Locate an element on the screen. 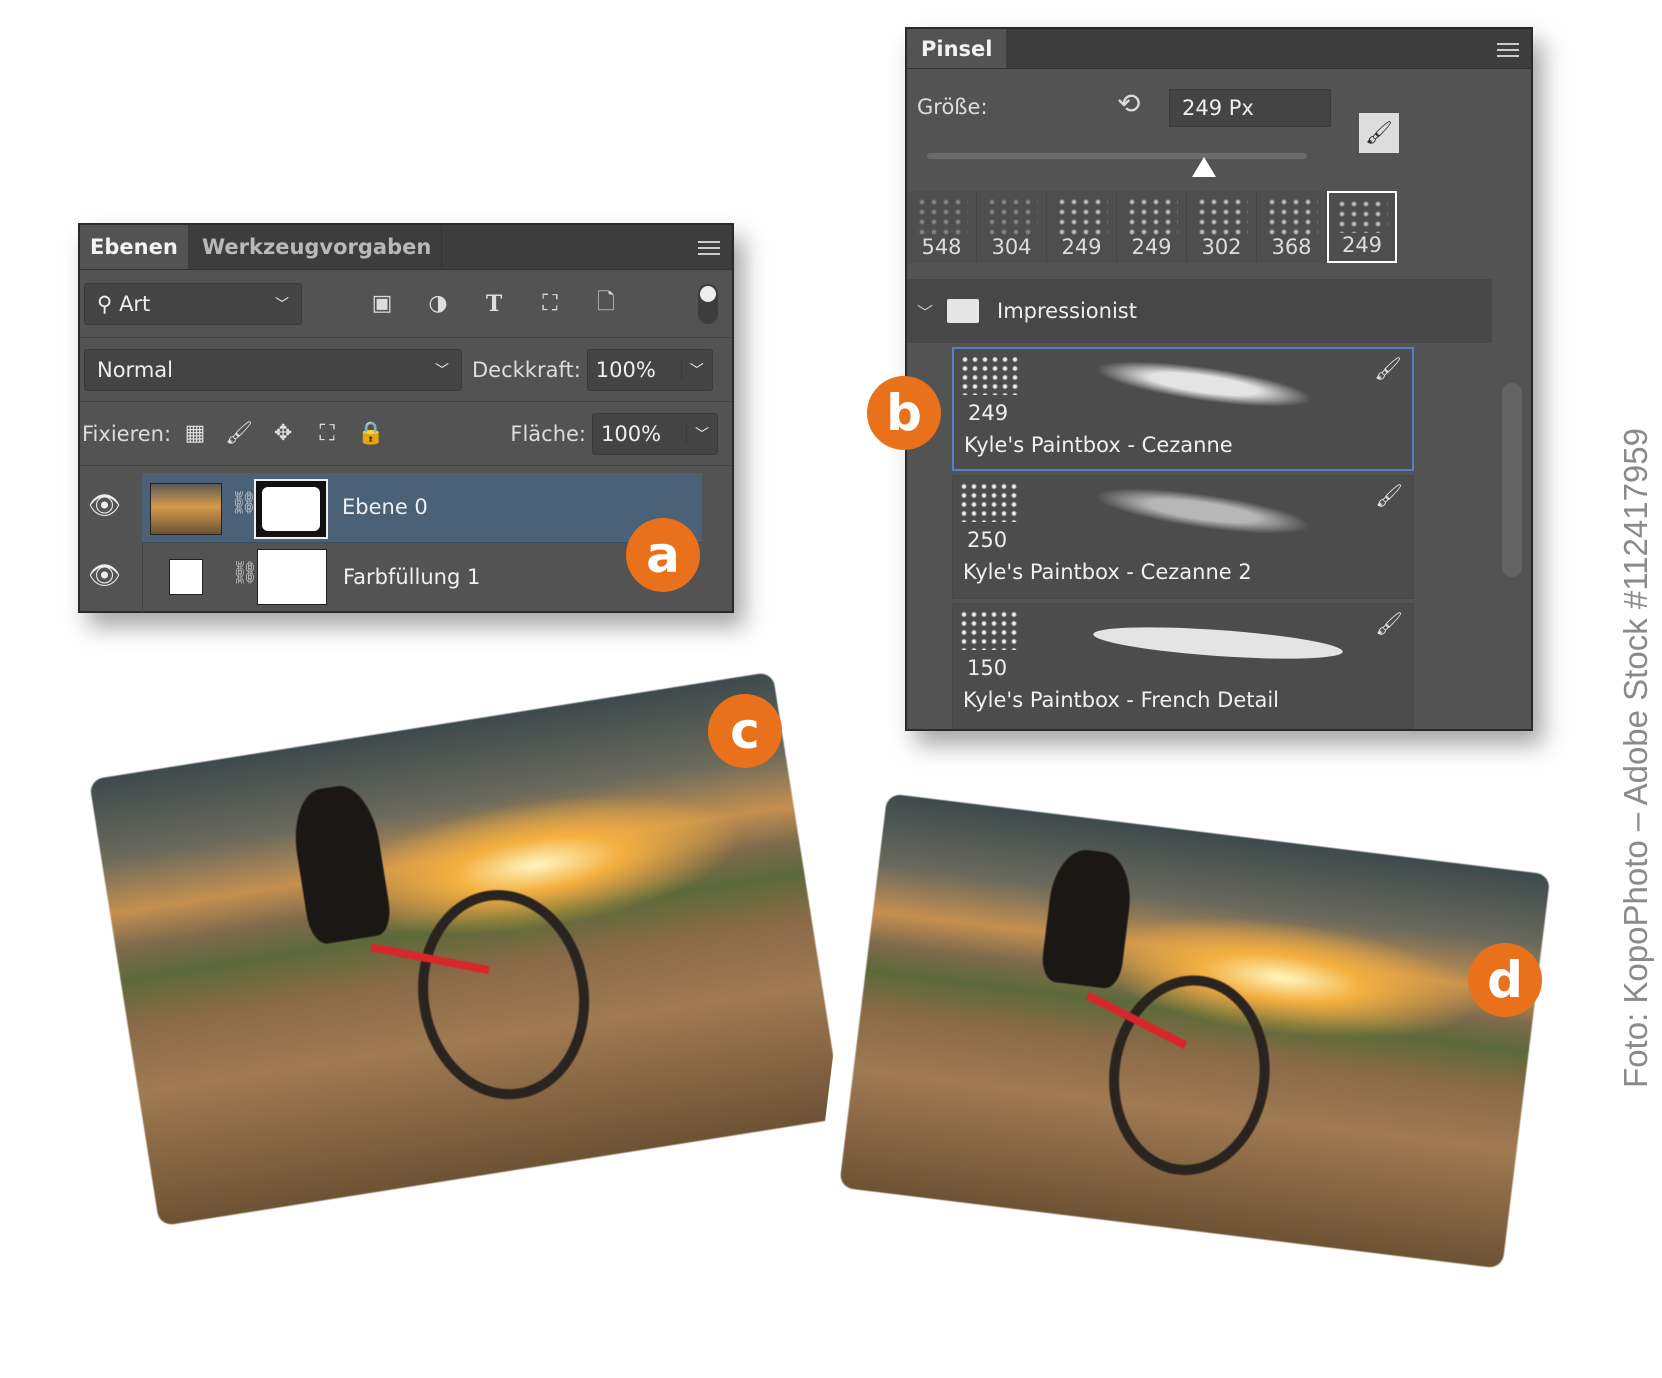 This screenshot has width=1662, height=1378. brush-name: Kyle's Paintbox - French Detail is located at coordinates (1121, 700).